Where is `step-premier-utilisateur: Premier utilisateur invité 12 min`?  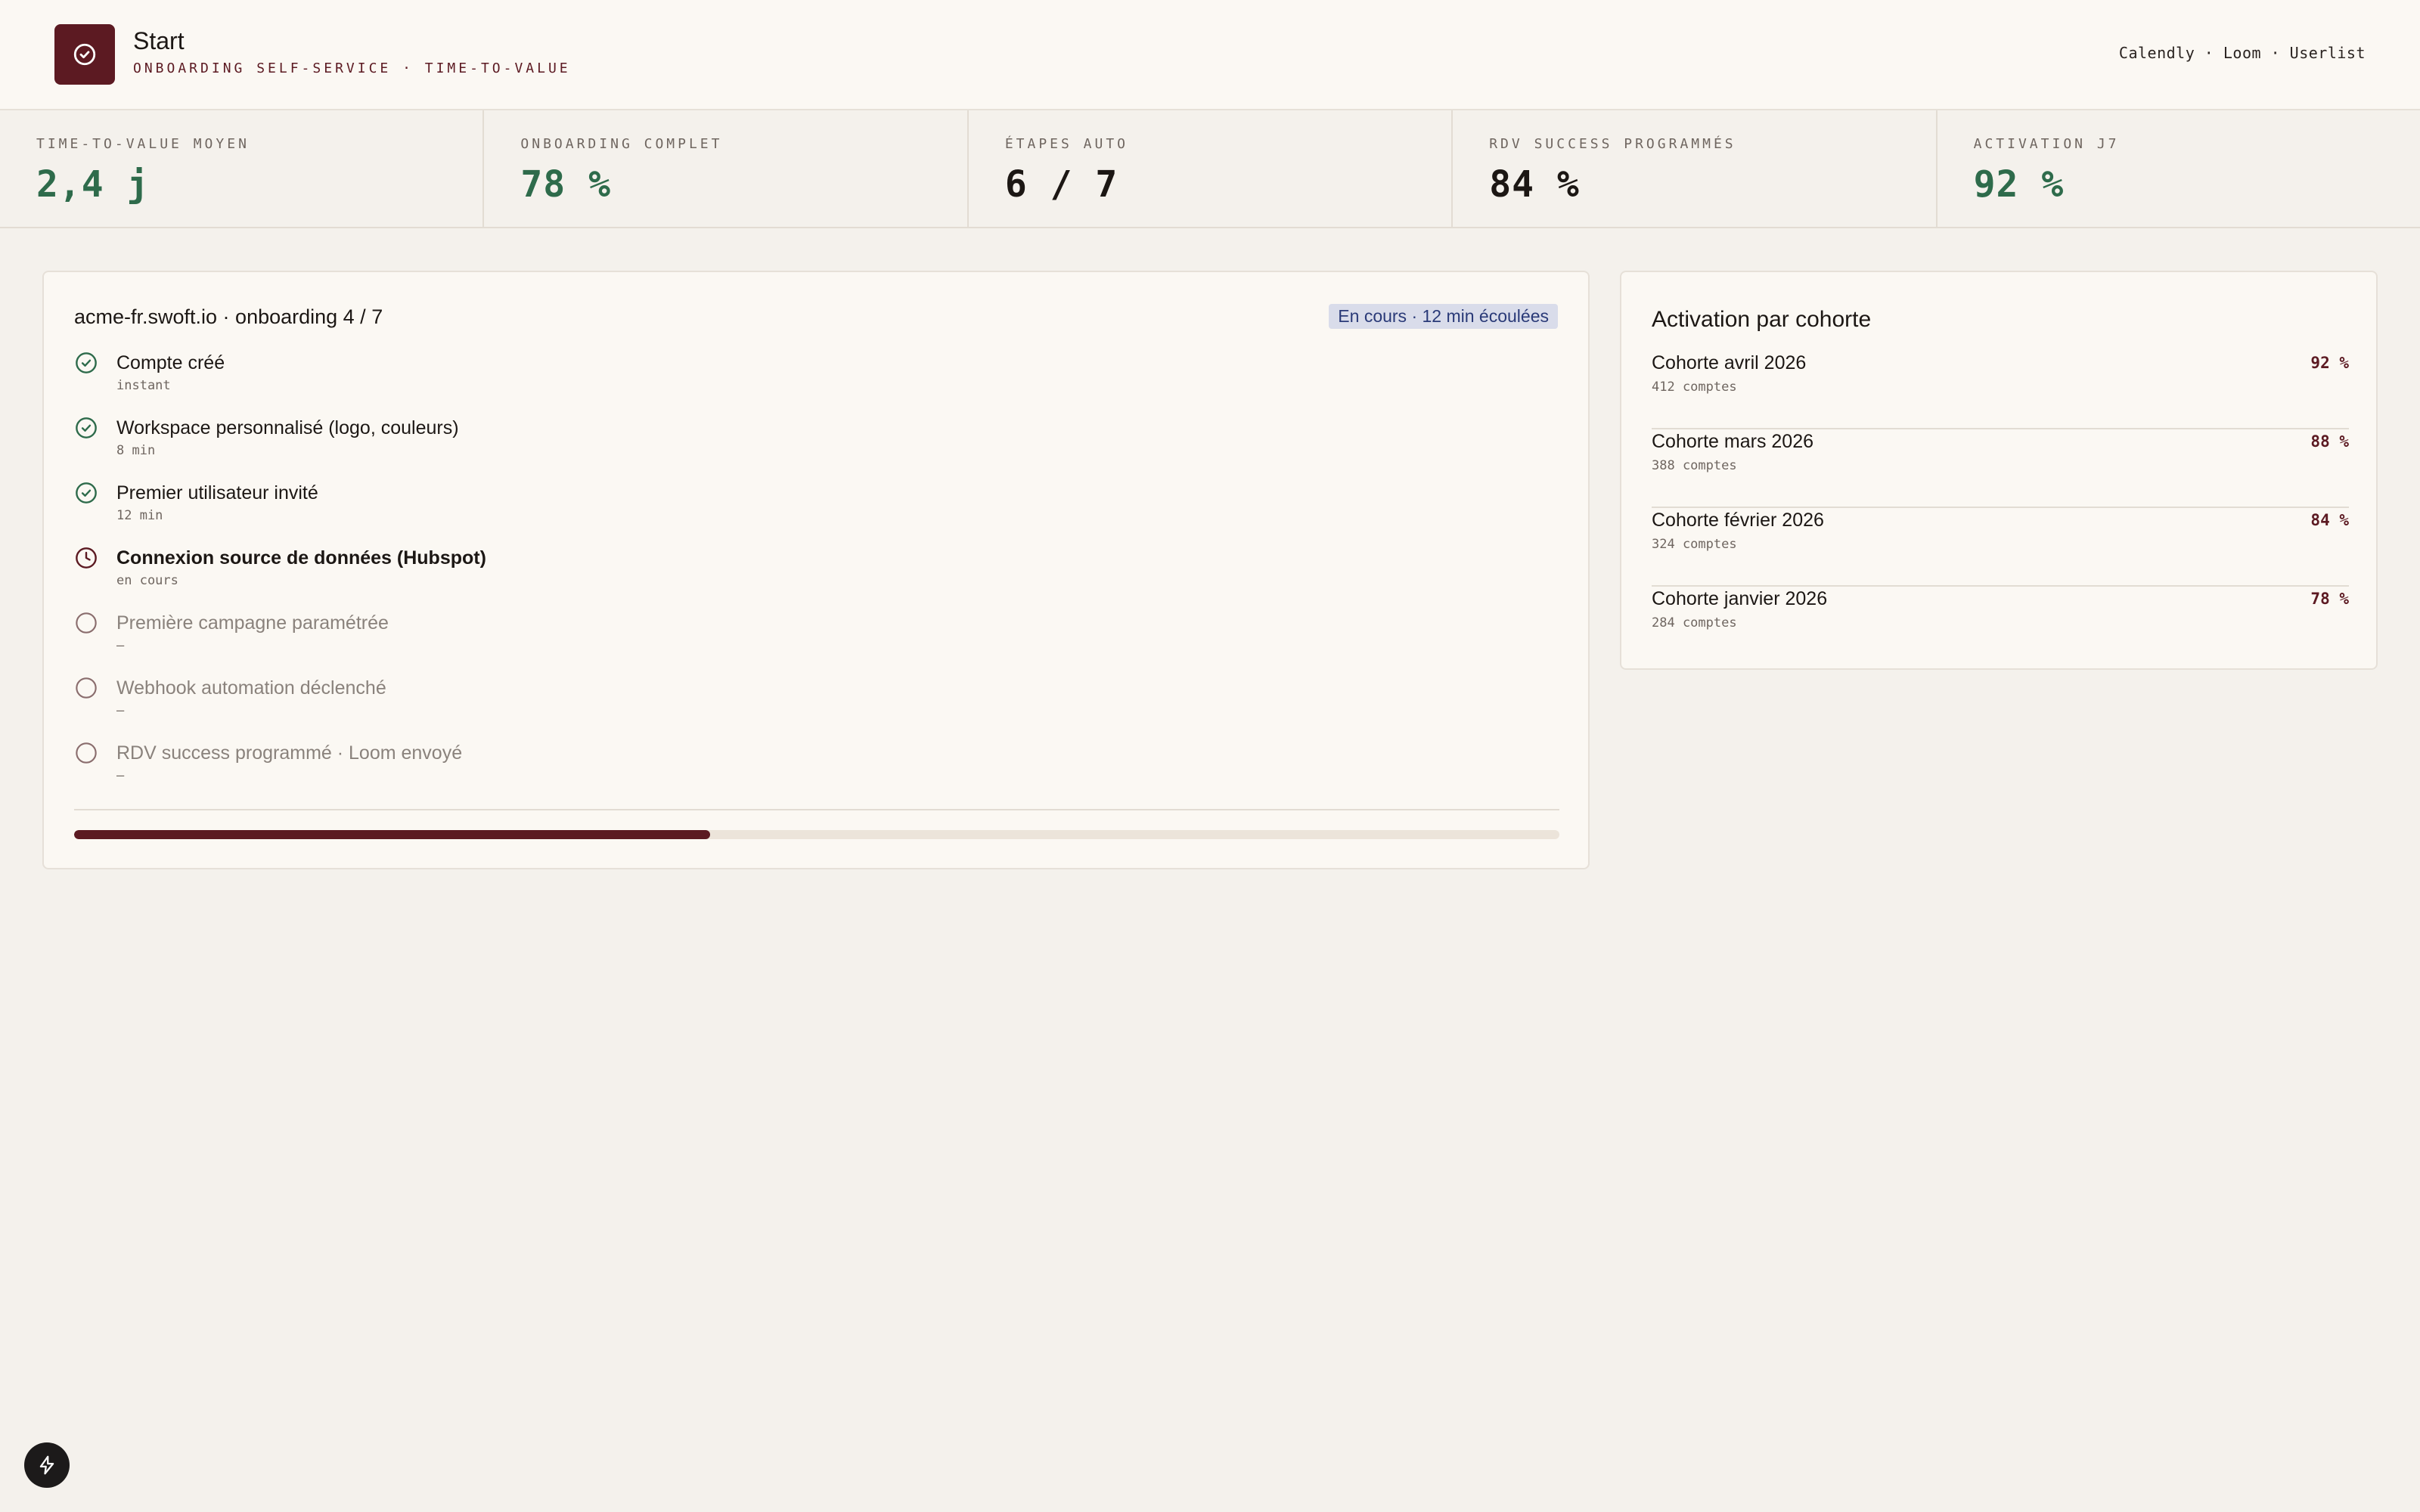 step-premier-utilisateur: Premier utilisateur invité 12 min is located at coordinates (816, 513).